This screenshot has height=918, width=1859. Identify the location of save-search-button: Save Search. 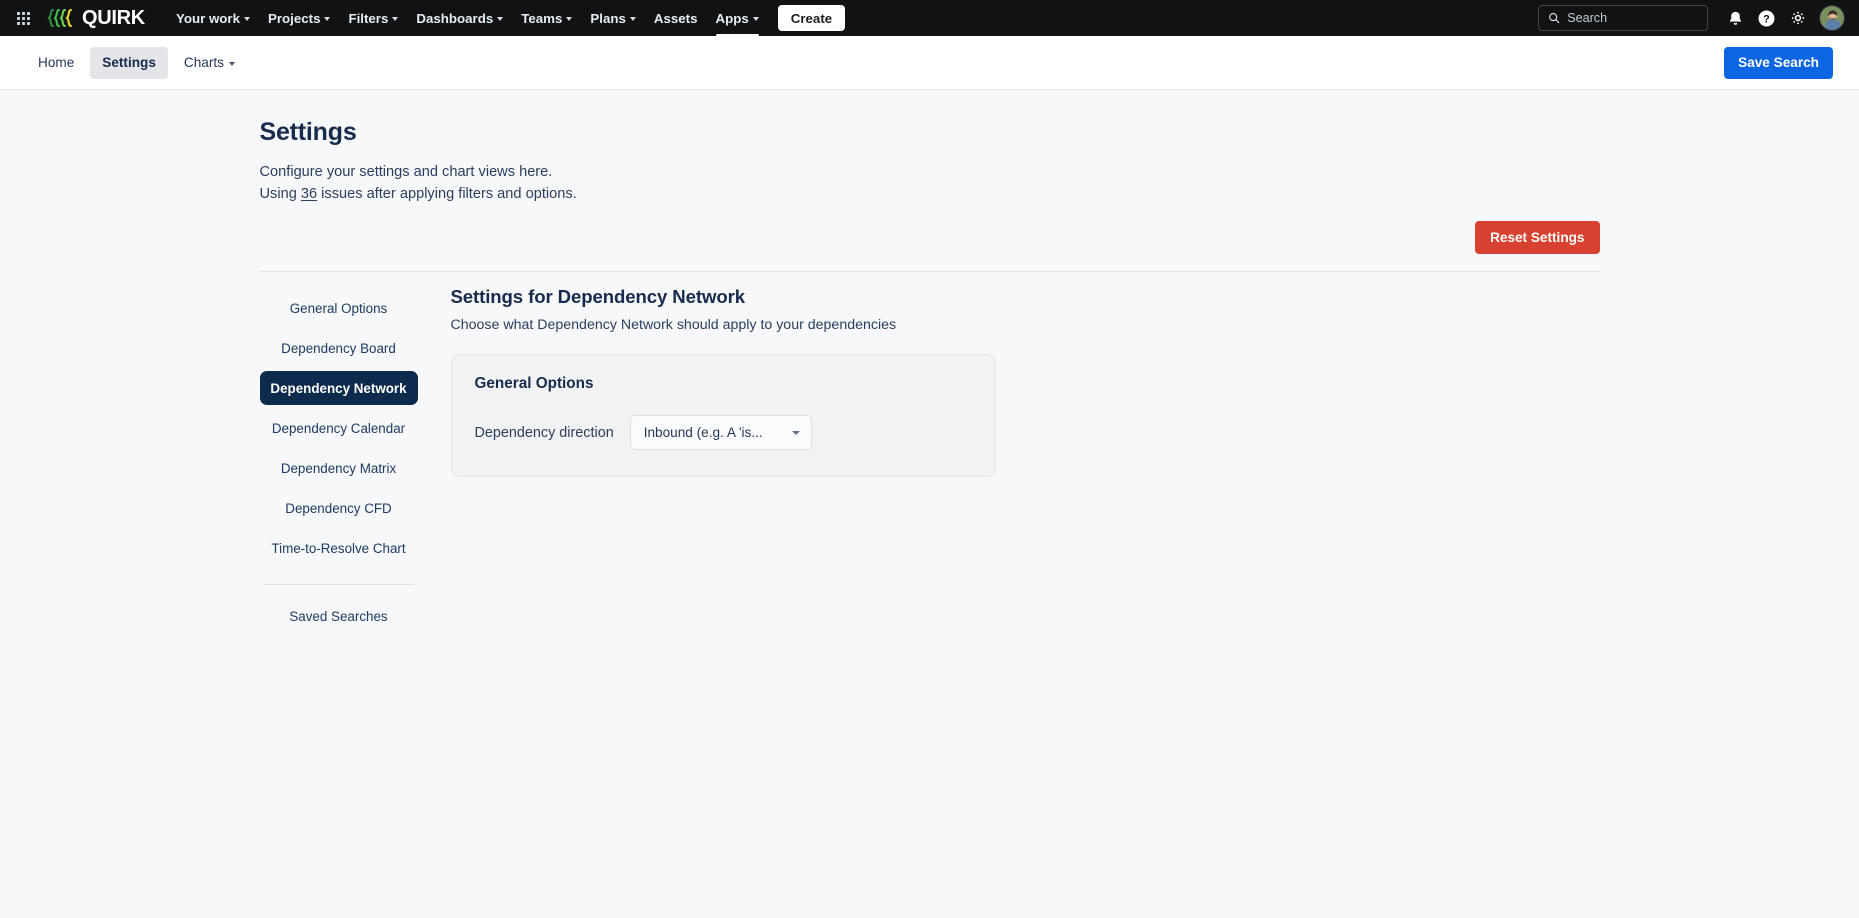
(1778, 62).